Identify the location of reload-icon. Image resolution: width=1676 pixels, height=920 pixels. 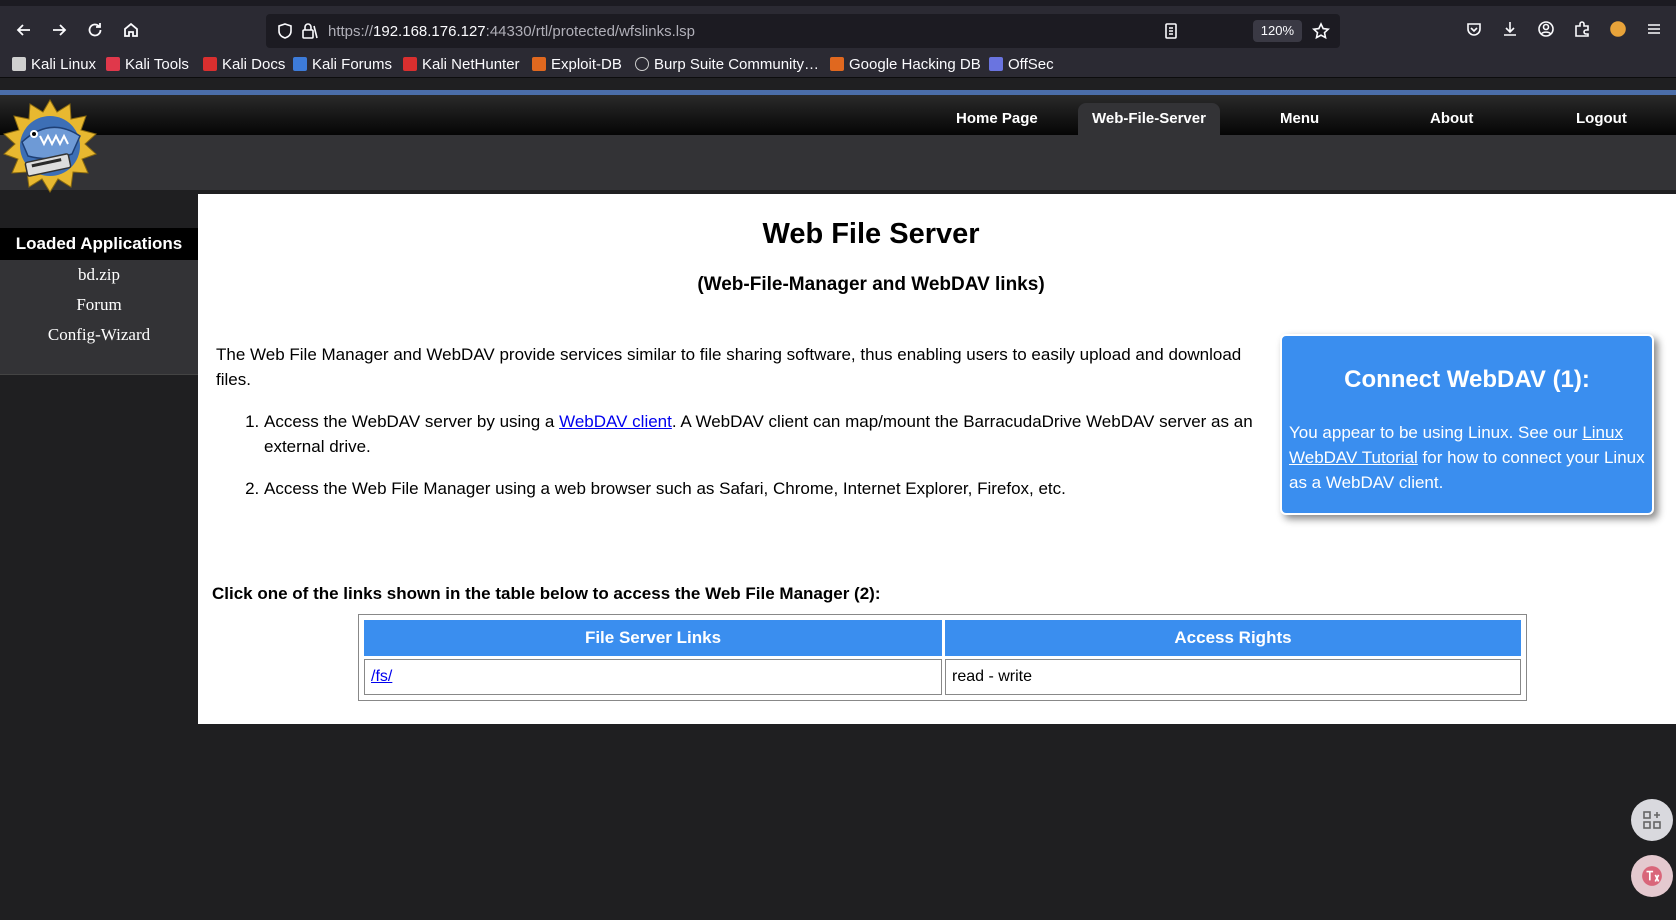
(95, 30).